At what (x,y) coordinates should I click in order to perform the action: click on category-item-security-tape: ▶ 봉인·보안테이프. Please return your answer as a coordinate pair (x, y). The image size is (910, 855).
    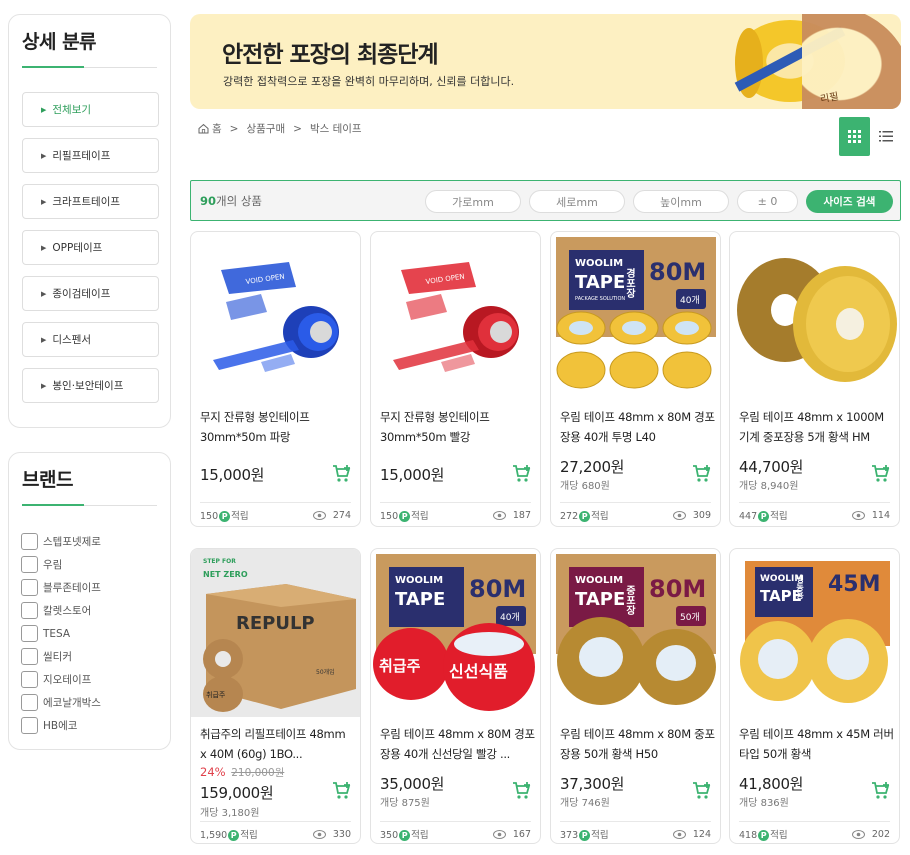
    Looking at the image, I should click on (90, 385).